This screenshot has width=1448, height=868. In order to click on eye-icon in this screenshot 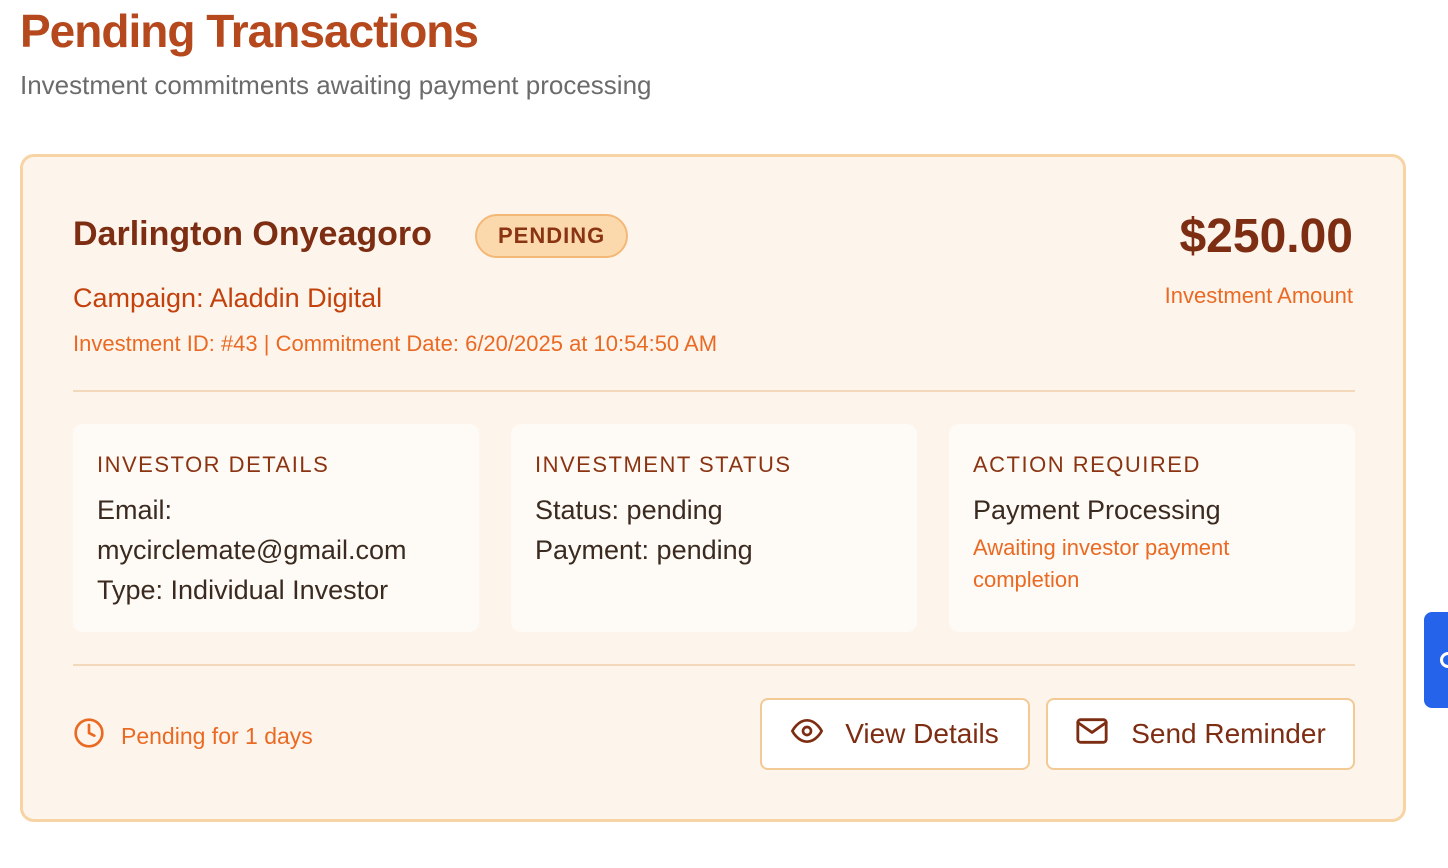, I will do `click(807, 734)`.